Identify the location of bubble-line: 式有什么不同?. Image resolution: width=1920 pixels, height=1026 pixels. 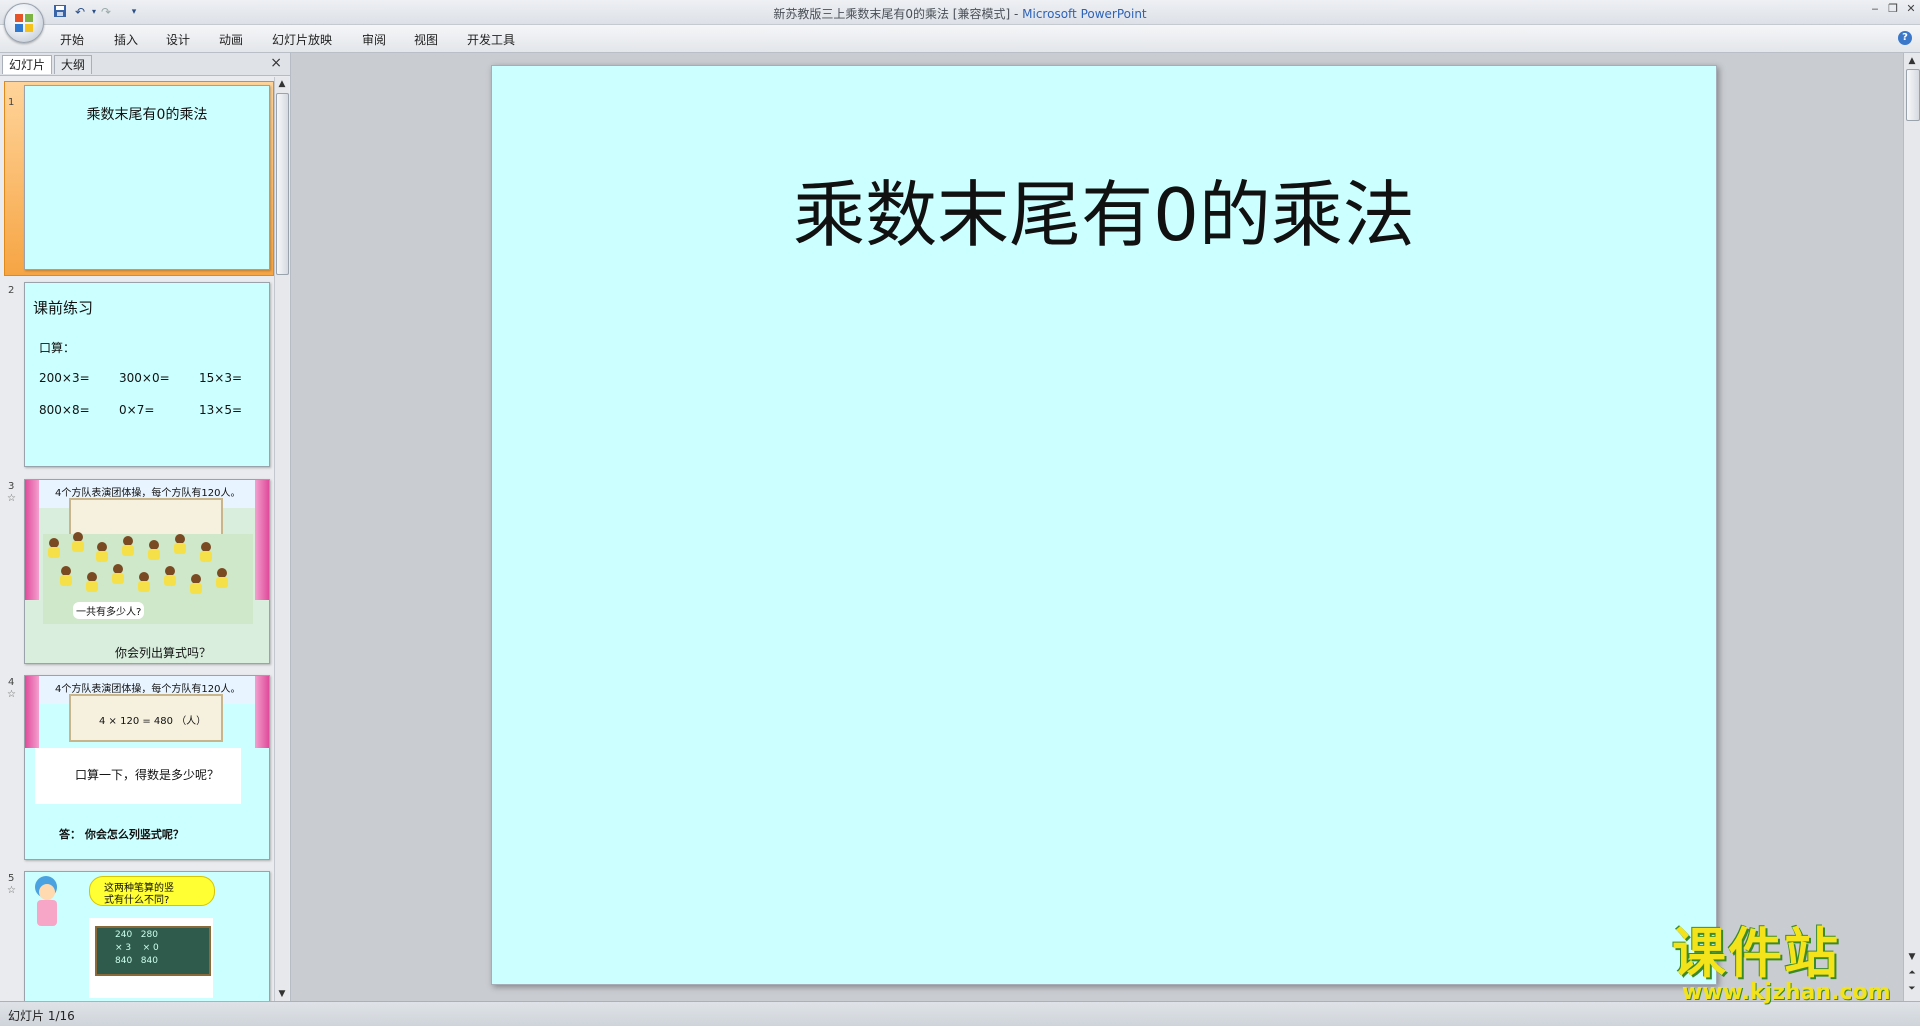
(137, 900).